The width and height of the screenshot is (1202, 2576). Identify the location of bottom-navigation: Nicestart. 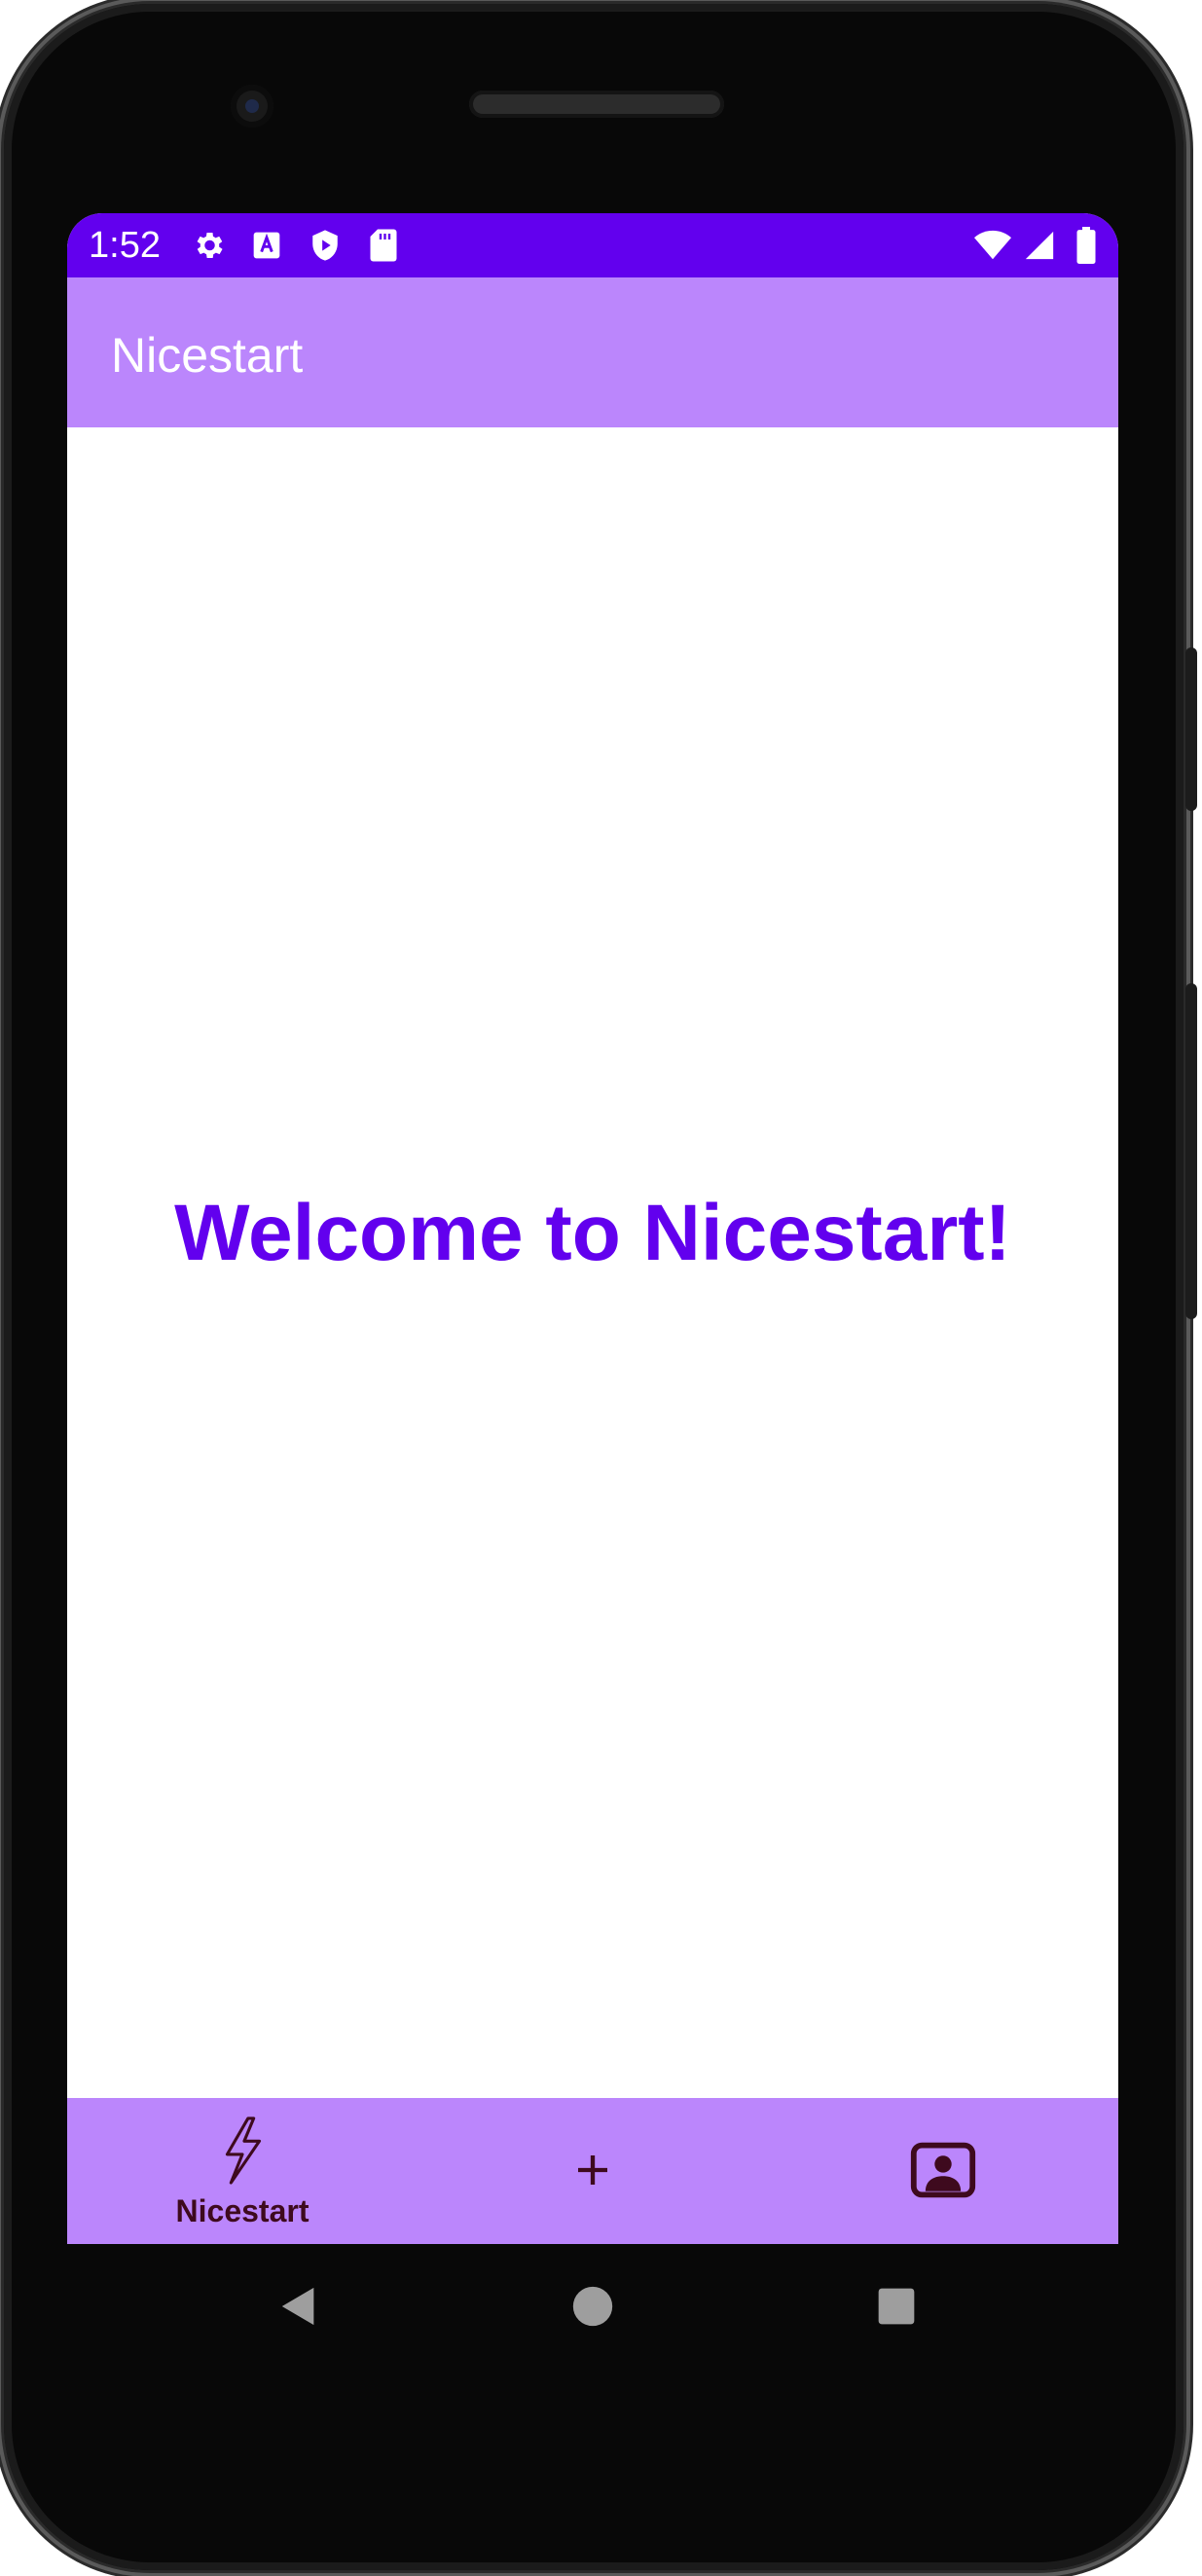
(592, 2171).